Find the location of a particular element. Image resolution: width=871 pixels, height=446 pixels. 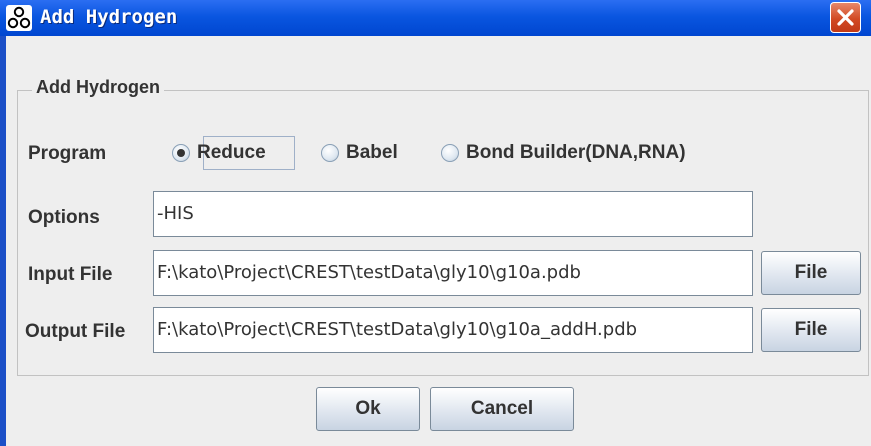

close-icon is located at coordinates (845, 17).